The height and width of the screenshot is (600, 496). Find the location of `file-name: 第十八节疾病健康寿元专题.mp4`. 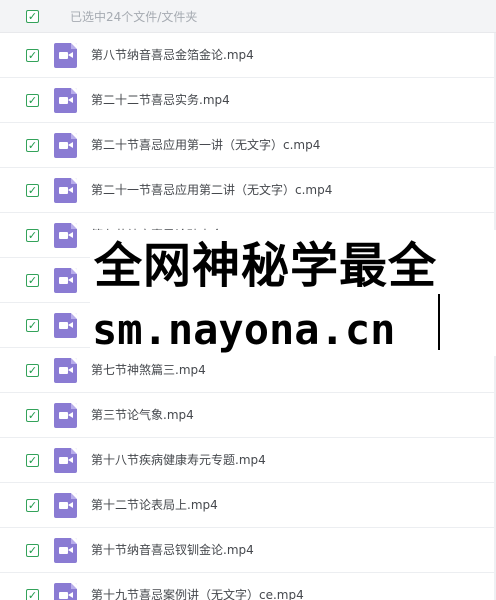

file-name: 第十八节疾病健康寿元专题.mp4 is located at coordinates (178, 460).